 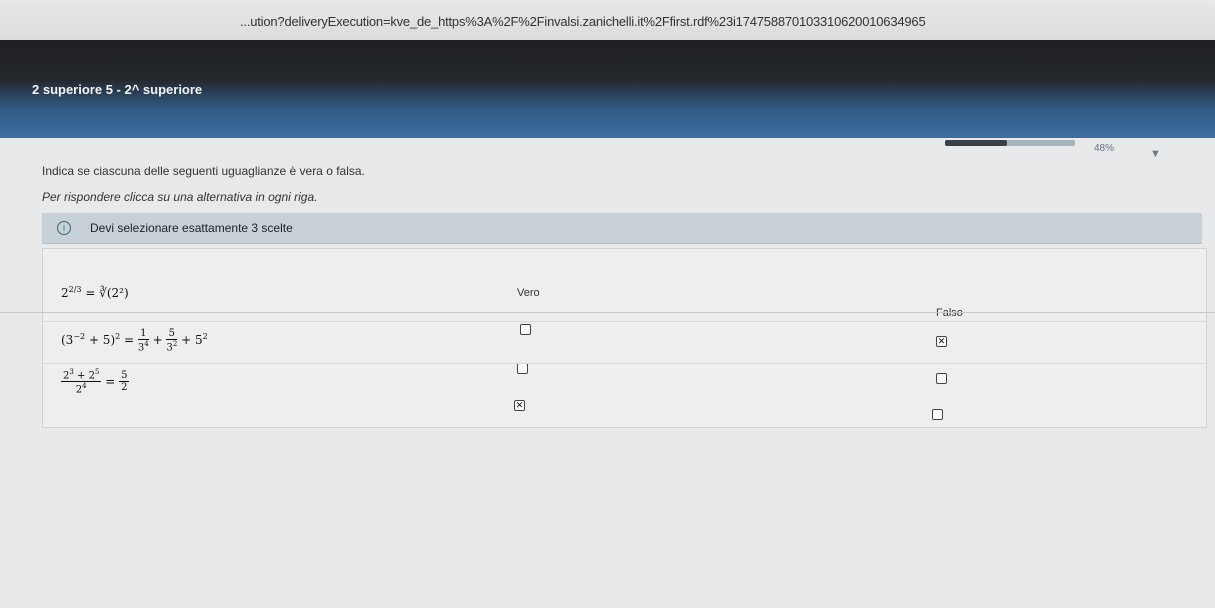 I want to click on progress-bar, so click(x=1010, y=143).